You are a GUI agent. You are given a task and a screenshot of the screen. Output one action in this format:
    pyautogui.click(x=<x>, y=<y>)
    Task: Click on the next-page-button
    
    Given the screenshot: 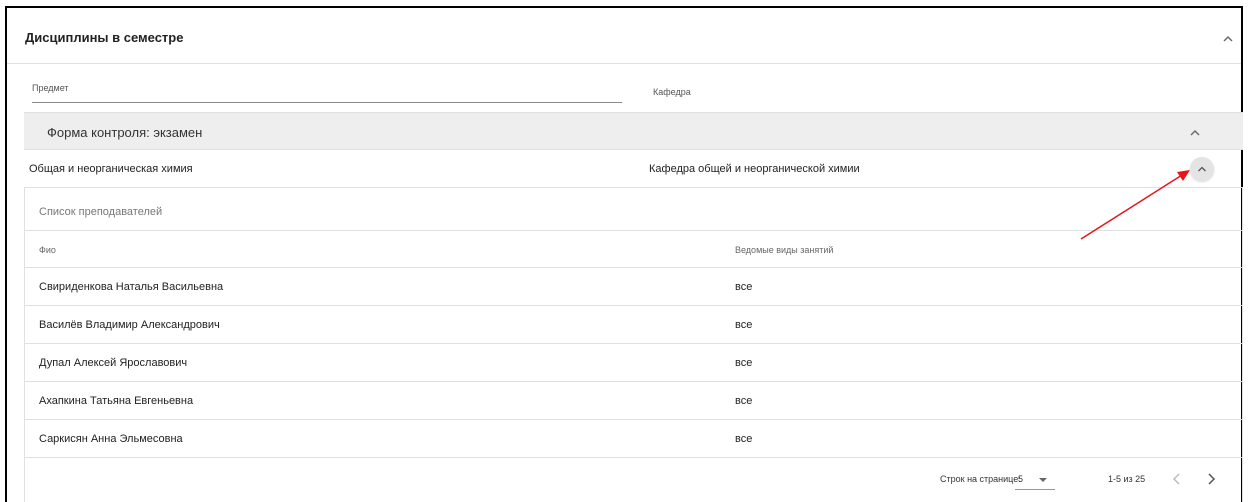 What is the action you would take?
    pyautogui.click(x=1211, y=479)
    